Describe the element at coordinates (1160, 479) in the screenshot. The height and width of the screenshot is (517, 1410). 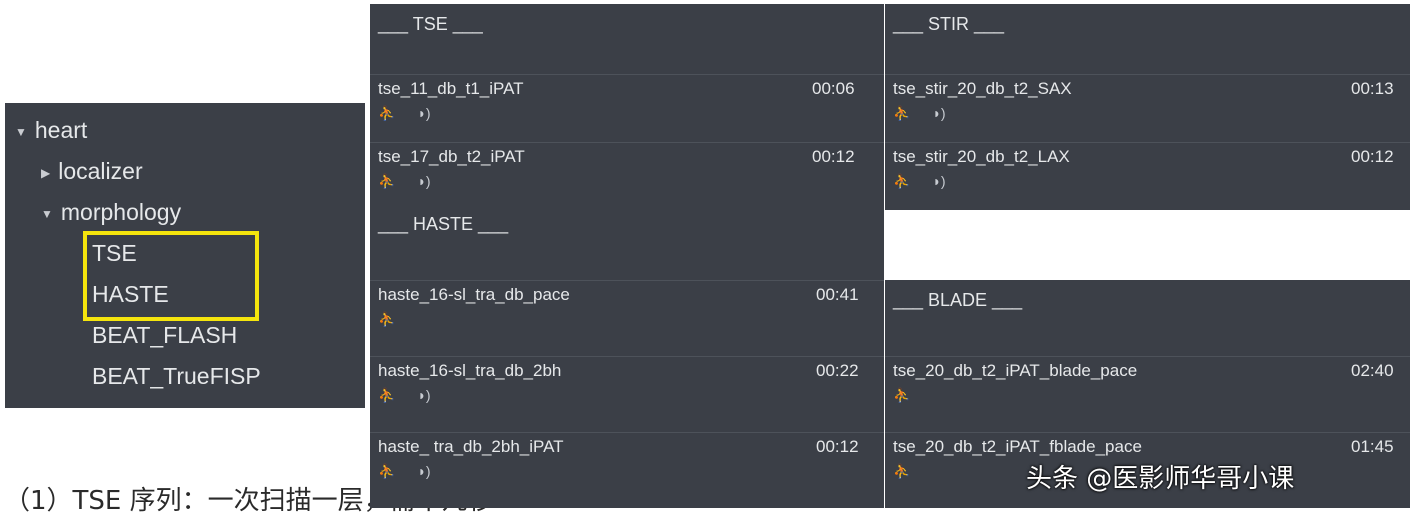
I see `watermark-text: 头条 @医影师华哥小课` at that location.